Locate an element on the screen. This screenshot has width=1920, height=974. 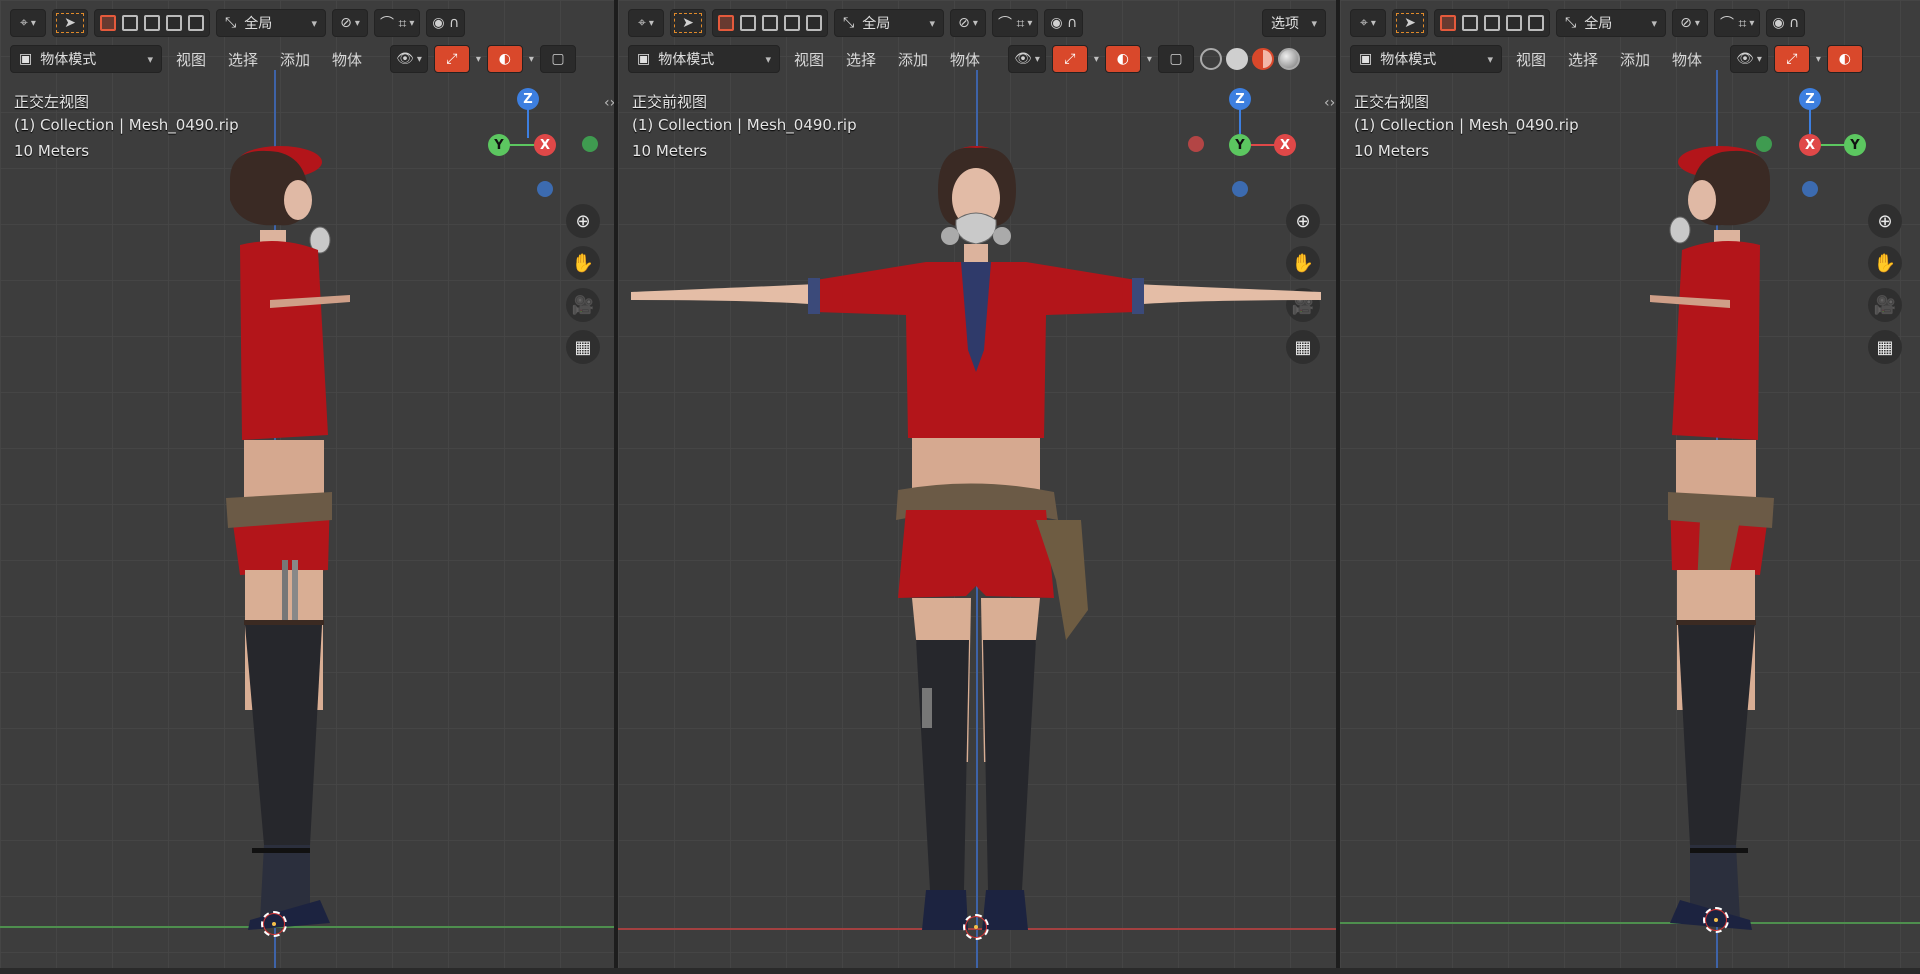
gizmo-neg-y-axis is located at coordinates (590, 144).